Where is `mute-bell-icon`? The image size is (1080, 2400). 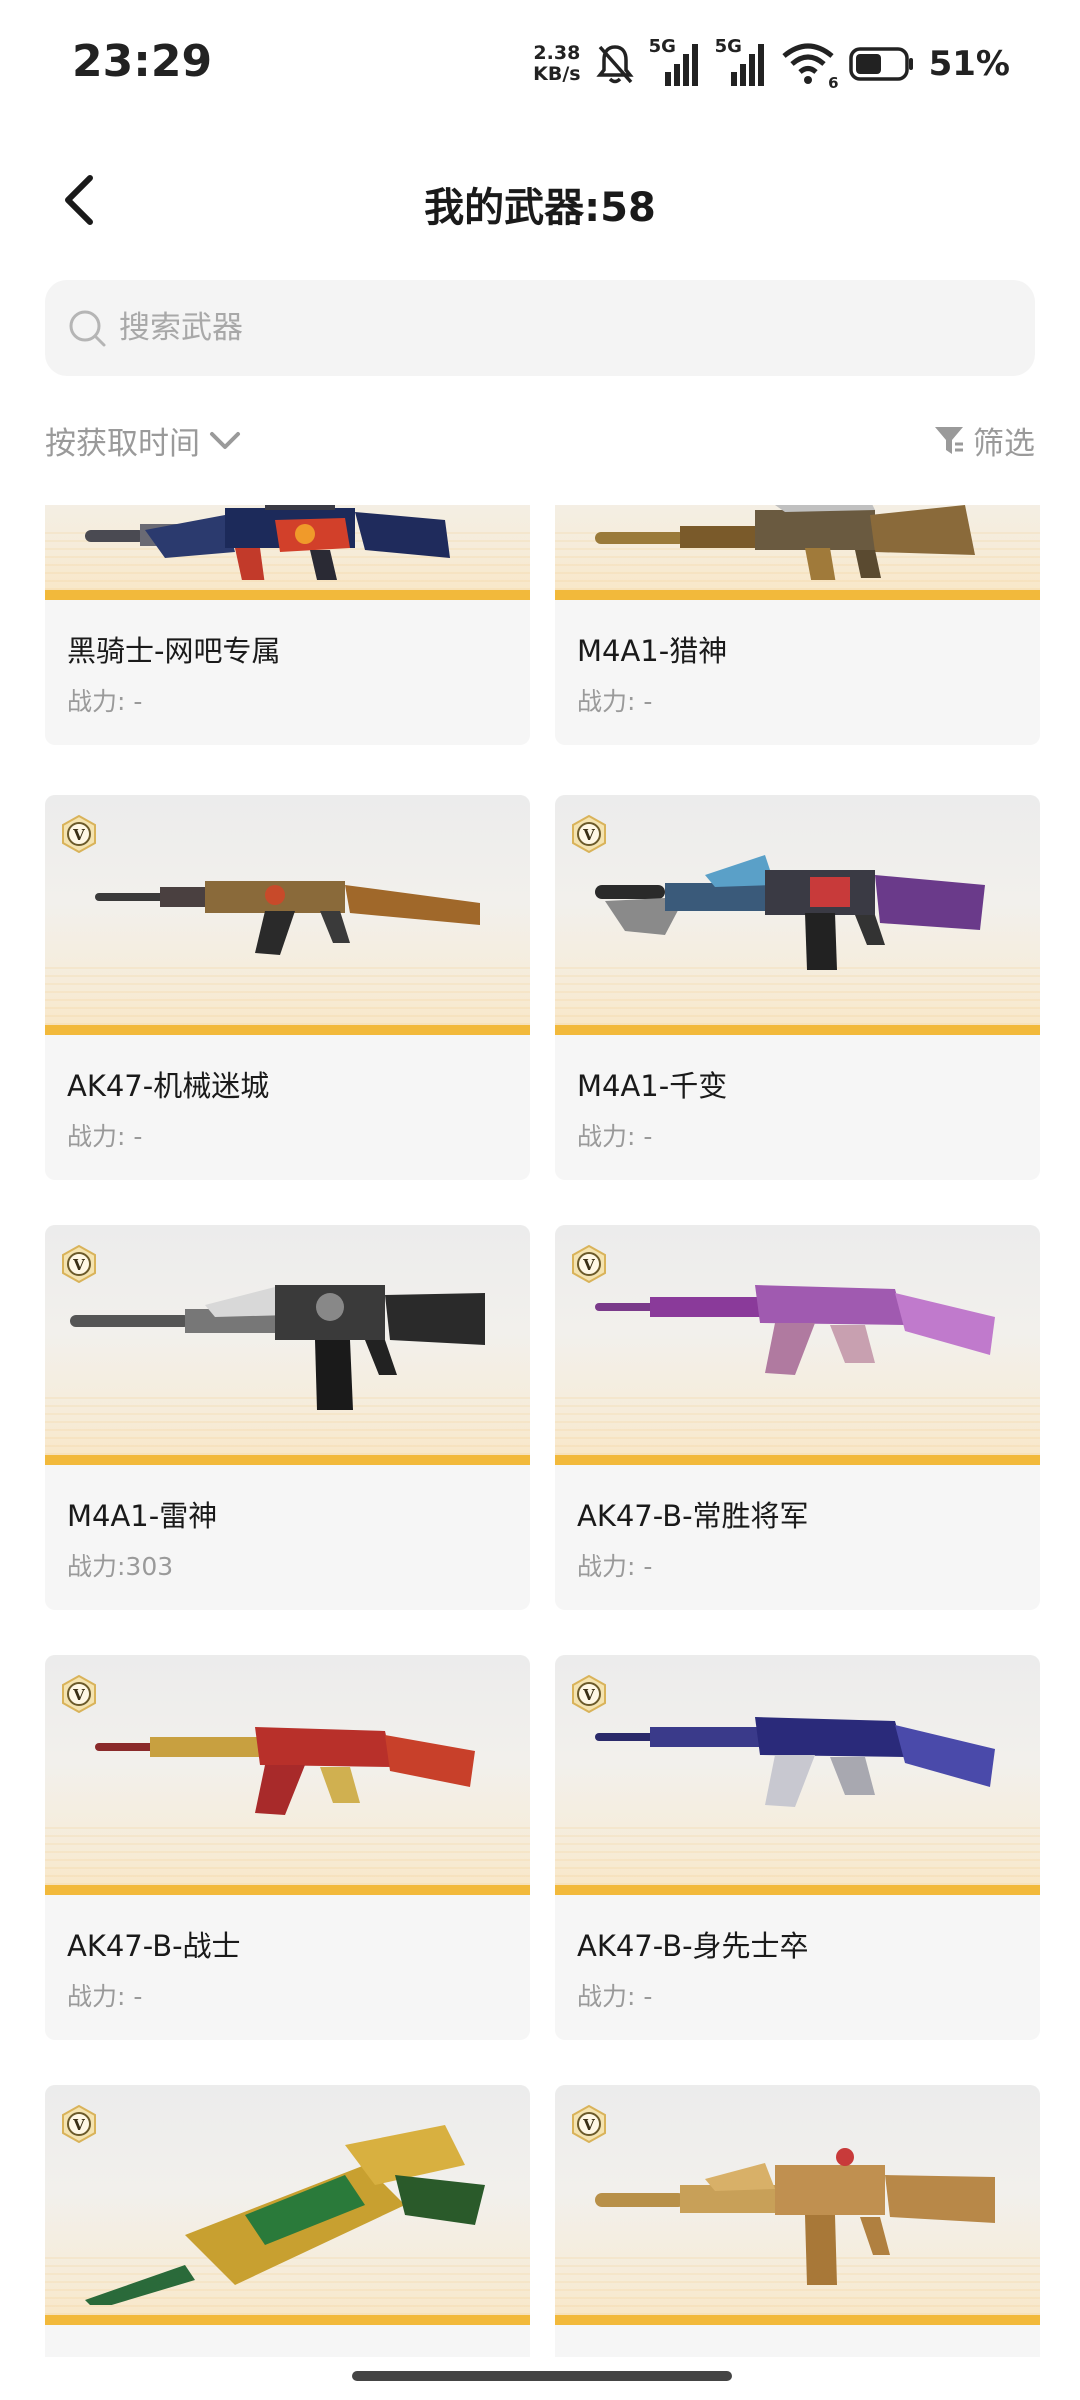
mute-bell-icon is located at coordinates (614, 64).